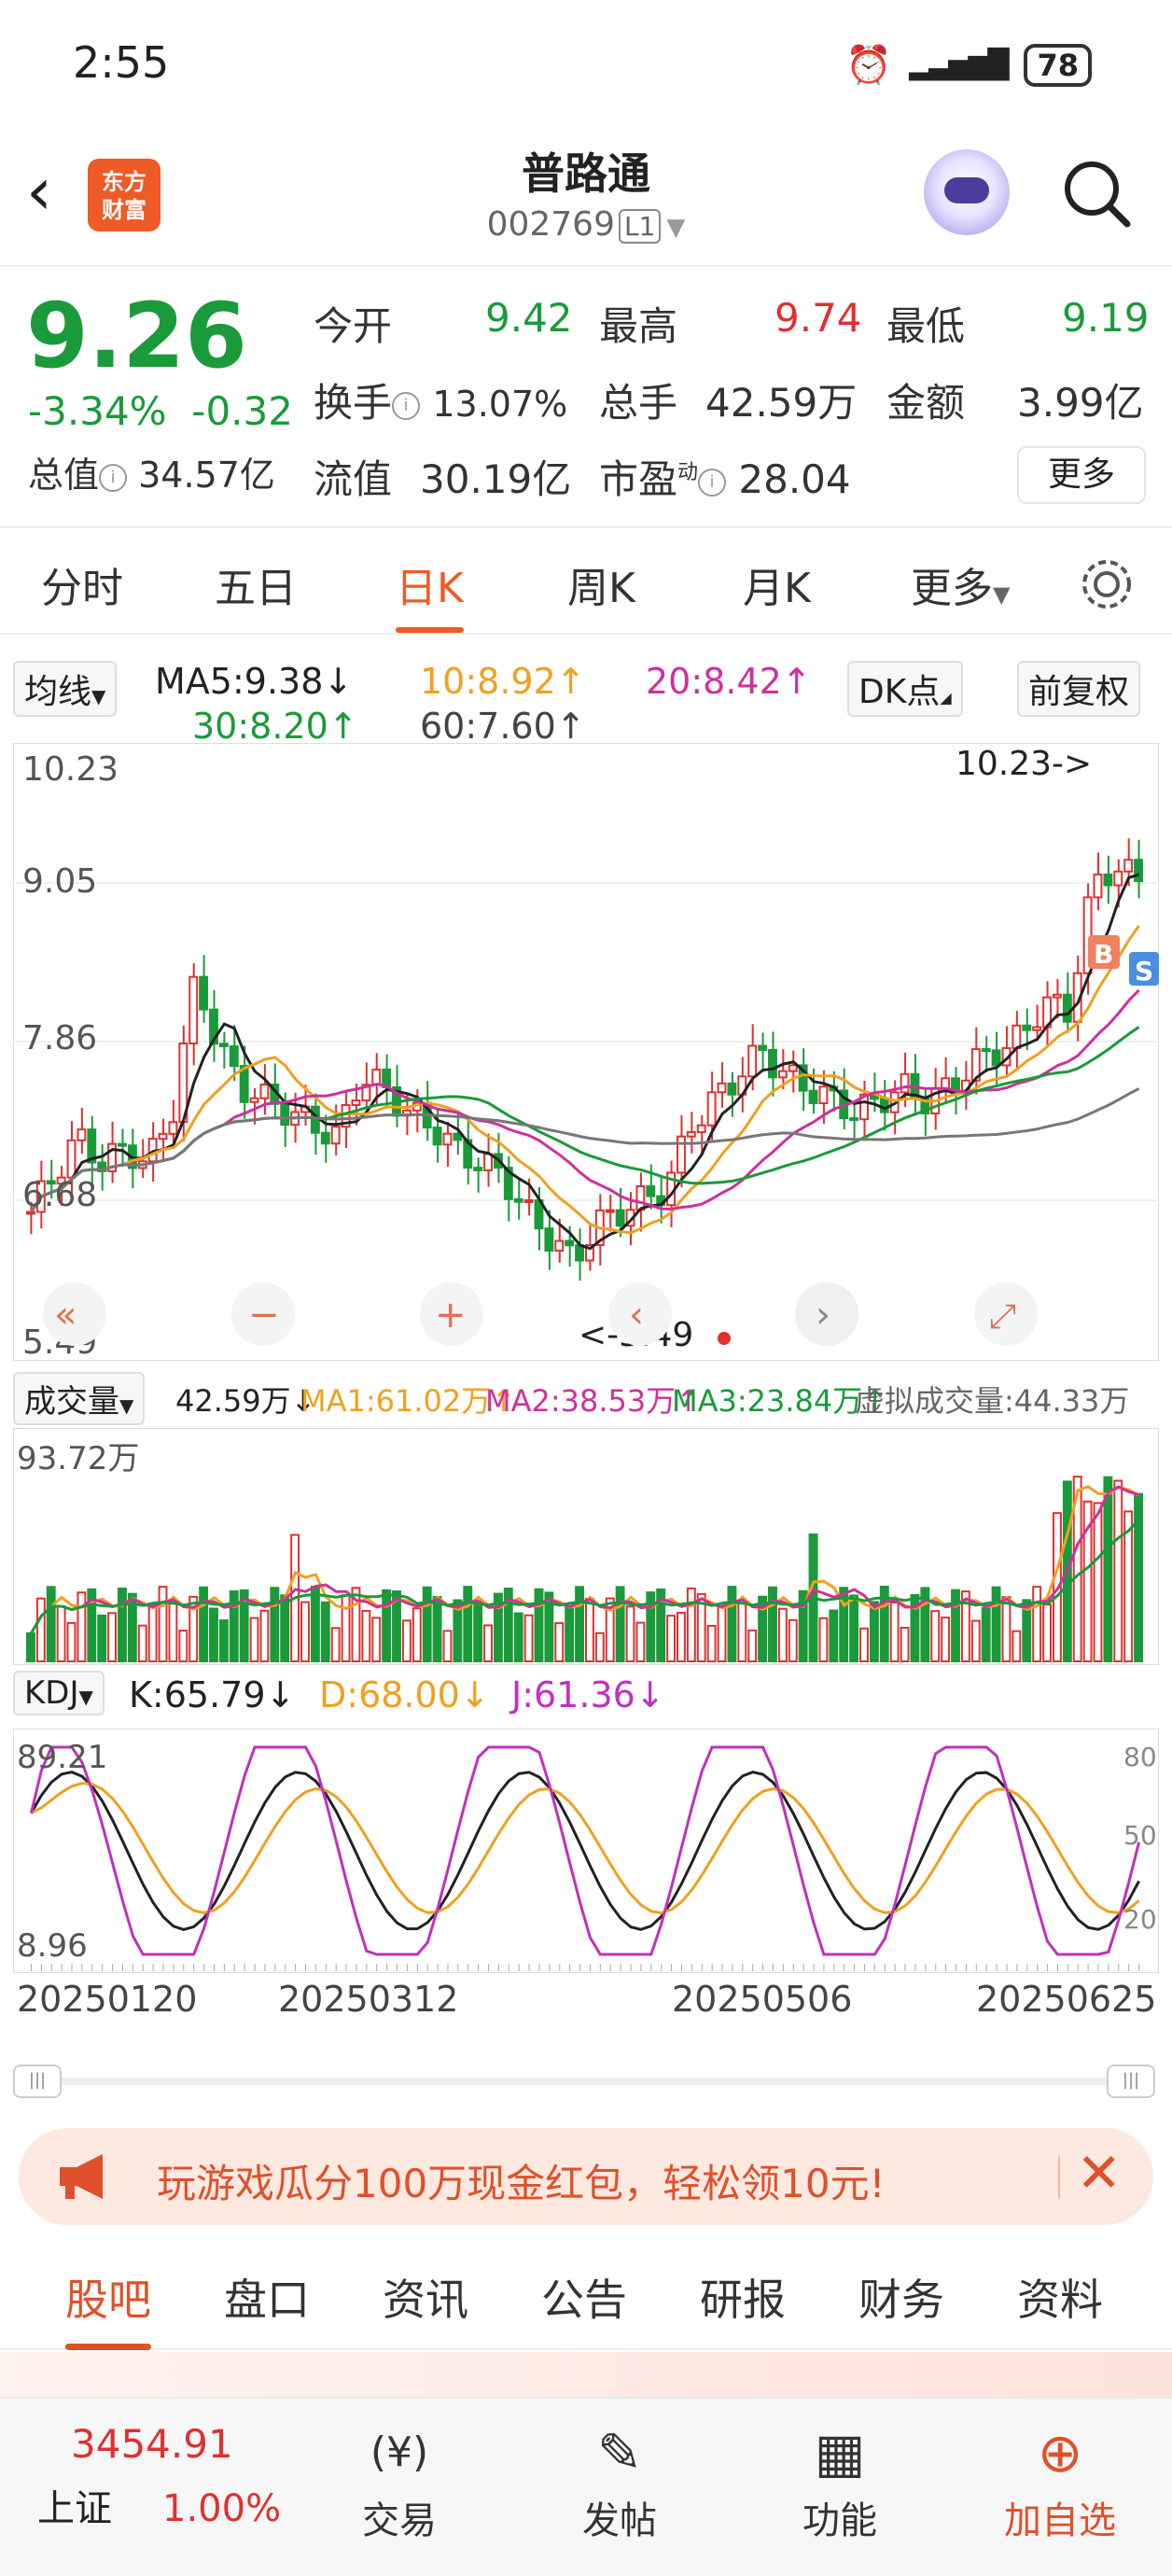 The image size is (1172, 2576). Describe the element at coordinates (584, 2081) in the screenshot. I see `chart-range-scrollbar: ||| |||` at that location.